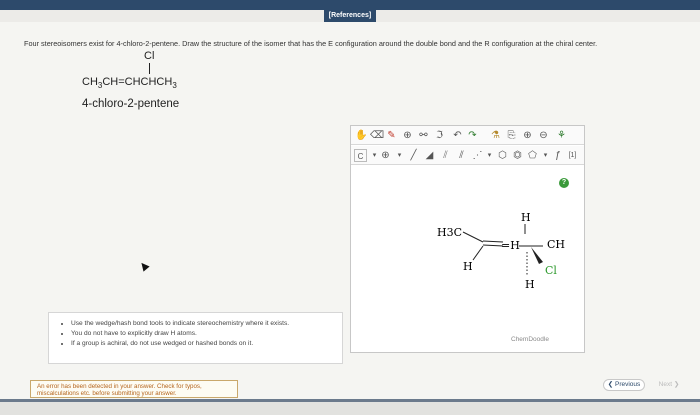 This screenshot has width=700, height=415. I want to click on eraser-icon: ⌫, so click(377, 135).